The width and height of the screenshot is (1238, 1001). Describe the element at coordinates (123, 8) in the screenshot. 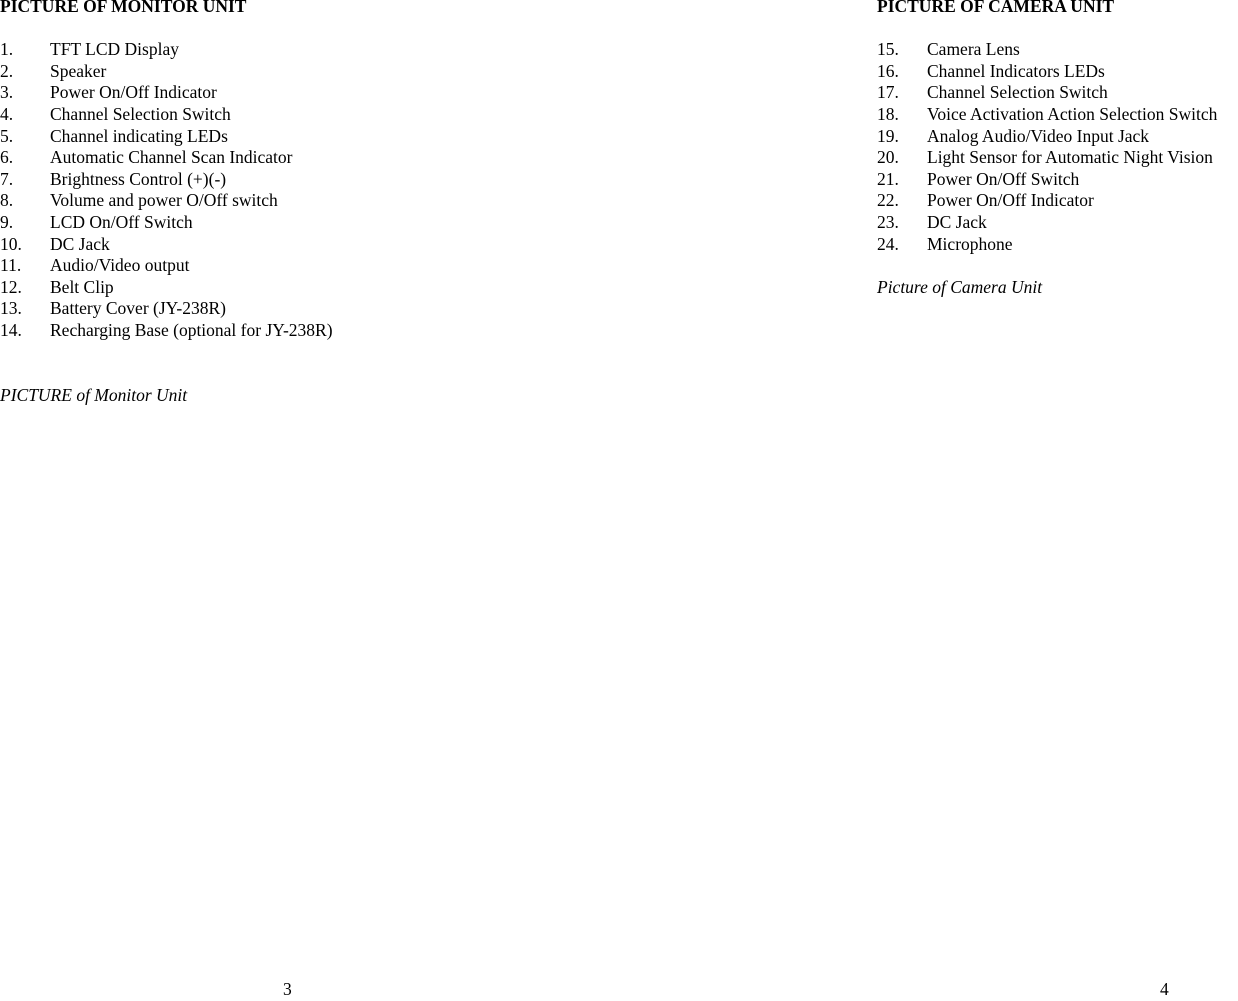

I see `monitor-title: PICTURE OF MONITOR UNIT` at that location.